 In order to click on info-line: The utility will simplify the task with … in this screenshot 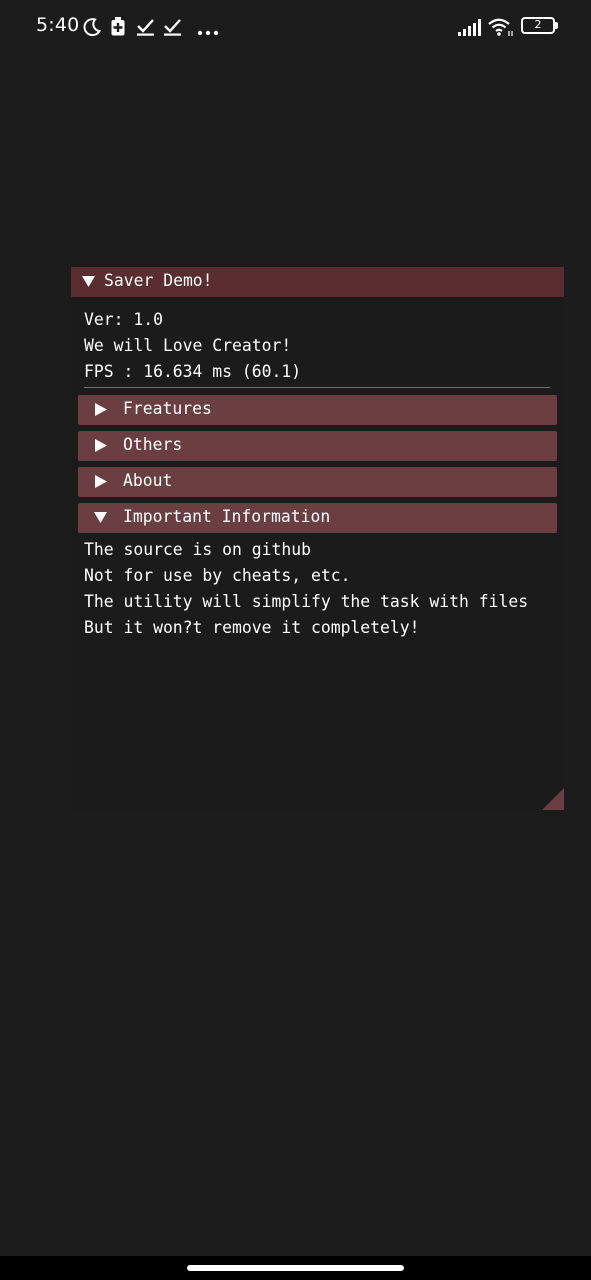, I will do `click(306, 601)`.